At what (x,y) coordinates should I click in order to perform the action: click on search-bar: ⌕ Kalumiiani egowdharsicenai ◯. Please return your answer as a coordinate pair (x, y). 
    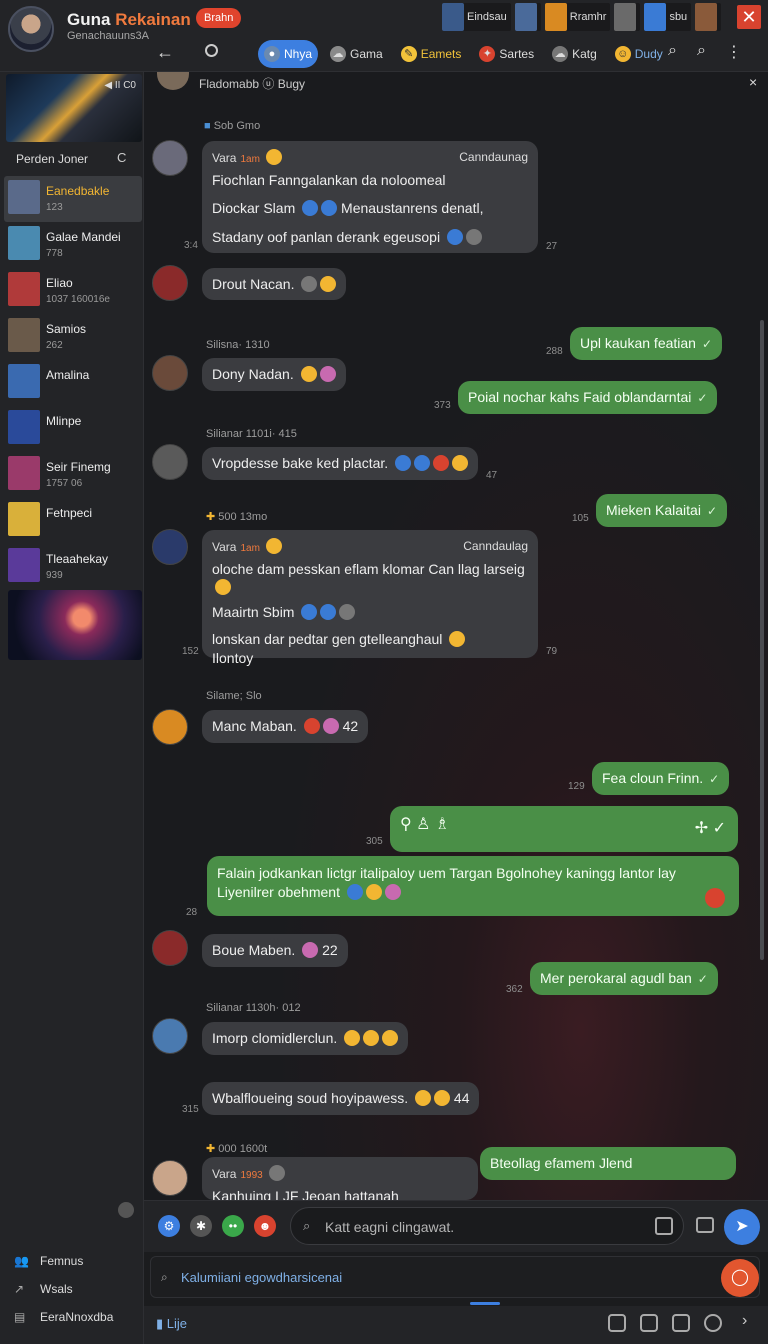
    Looking at the image, I should click on (455, 1277).